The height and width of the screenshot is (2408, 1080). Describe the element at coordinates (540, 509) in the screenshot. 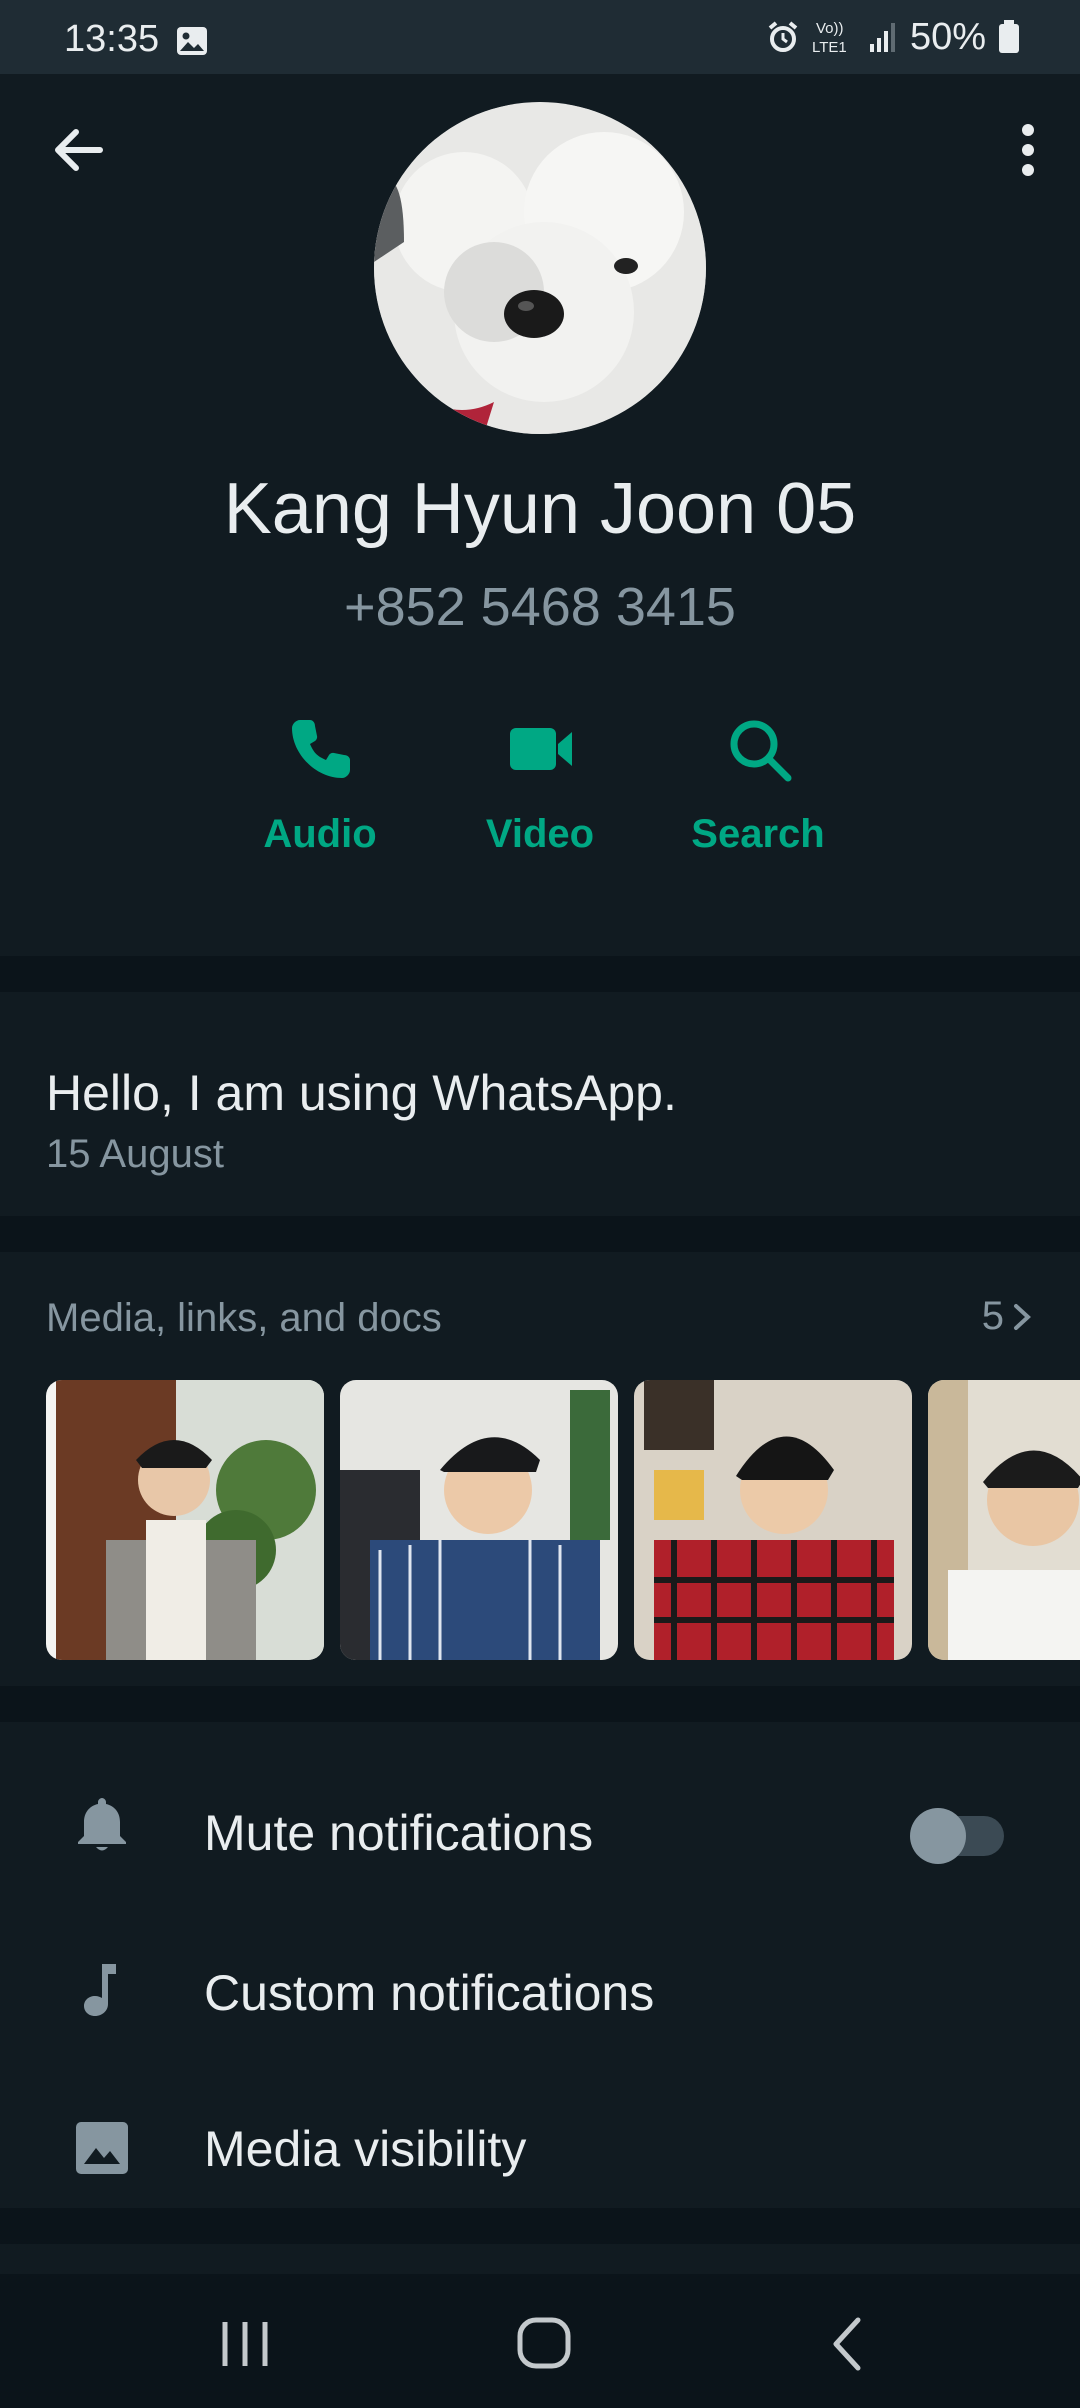

I see `contact-name: Kang Hyun Joon 05` at that location.